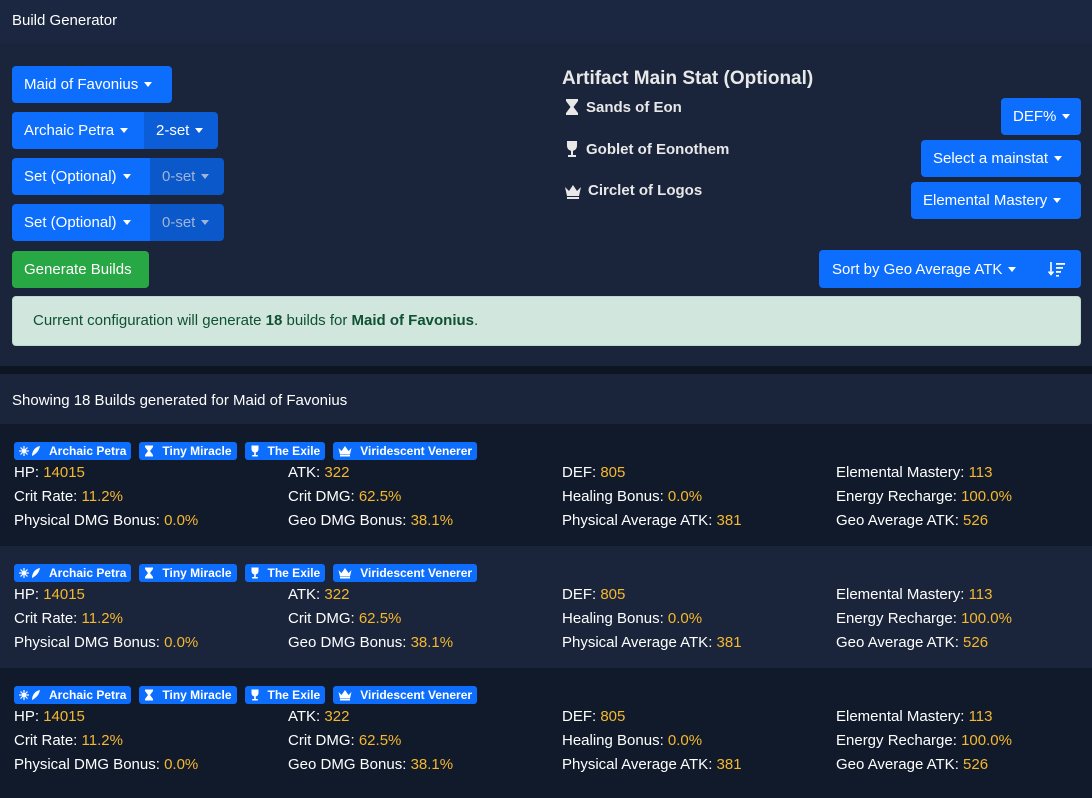 Image resolution: width=1092 pixels, height=798 pixels. What do you see at coordinates (317, 320) in the screenshot?
I see `alert-middle: builds for` at bounding box center [317, 320].